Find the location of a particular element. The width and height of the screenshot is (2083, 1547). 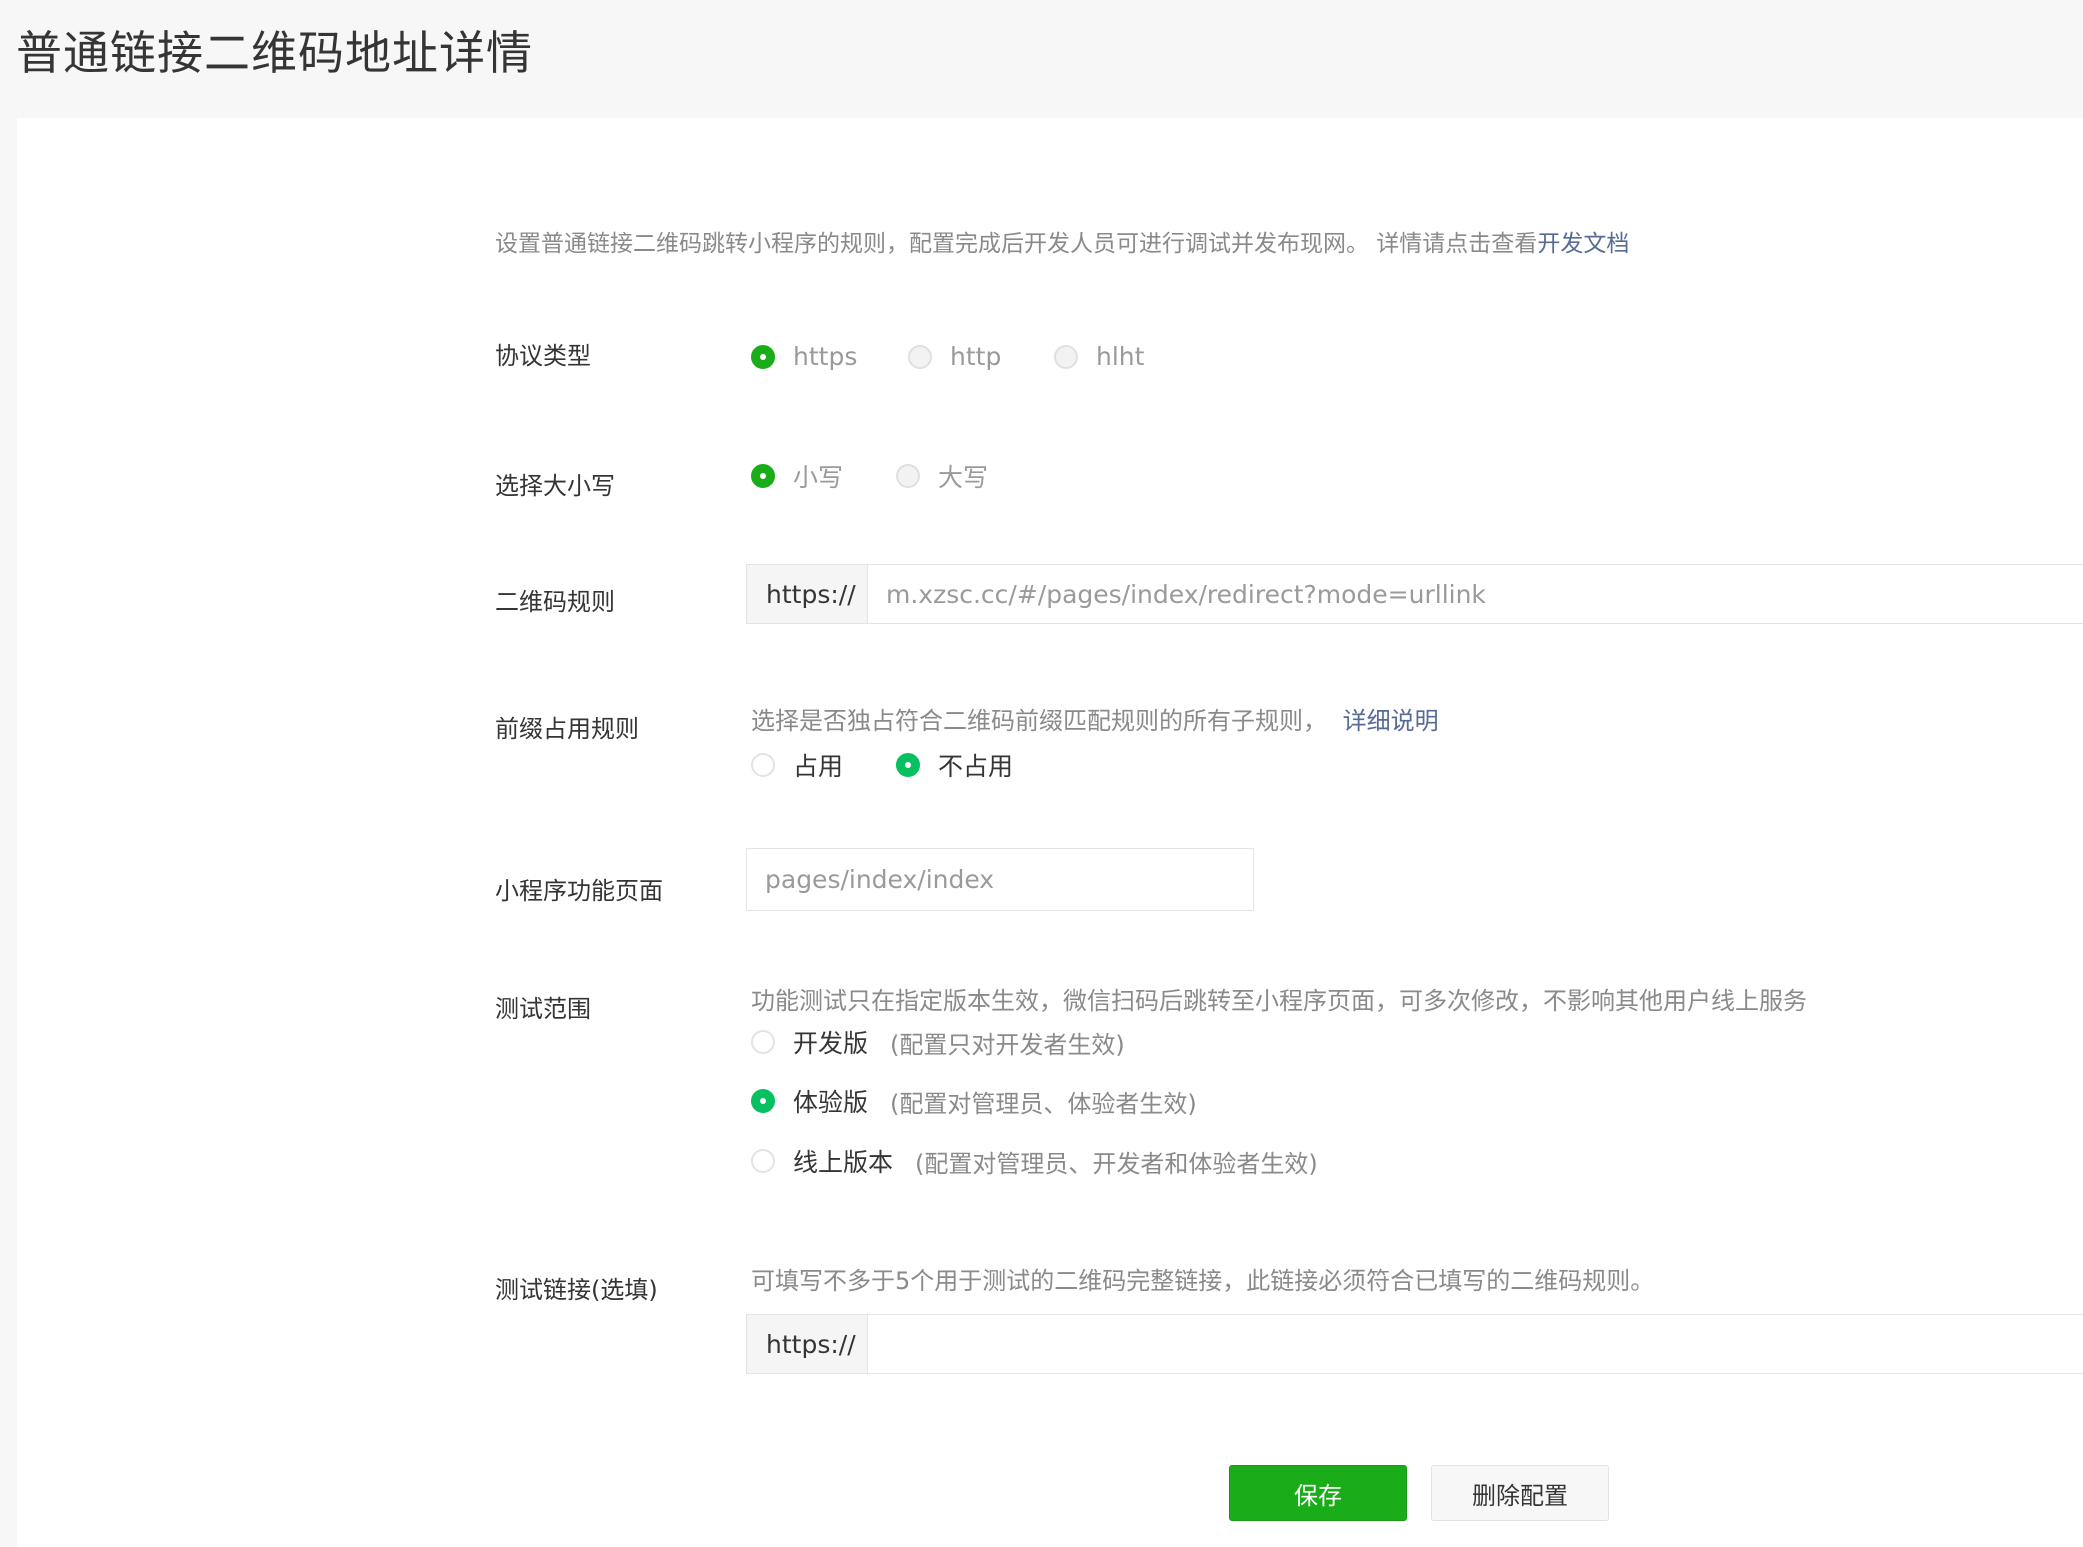

page-path-input is located at coordinates (1000, 879).